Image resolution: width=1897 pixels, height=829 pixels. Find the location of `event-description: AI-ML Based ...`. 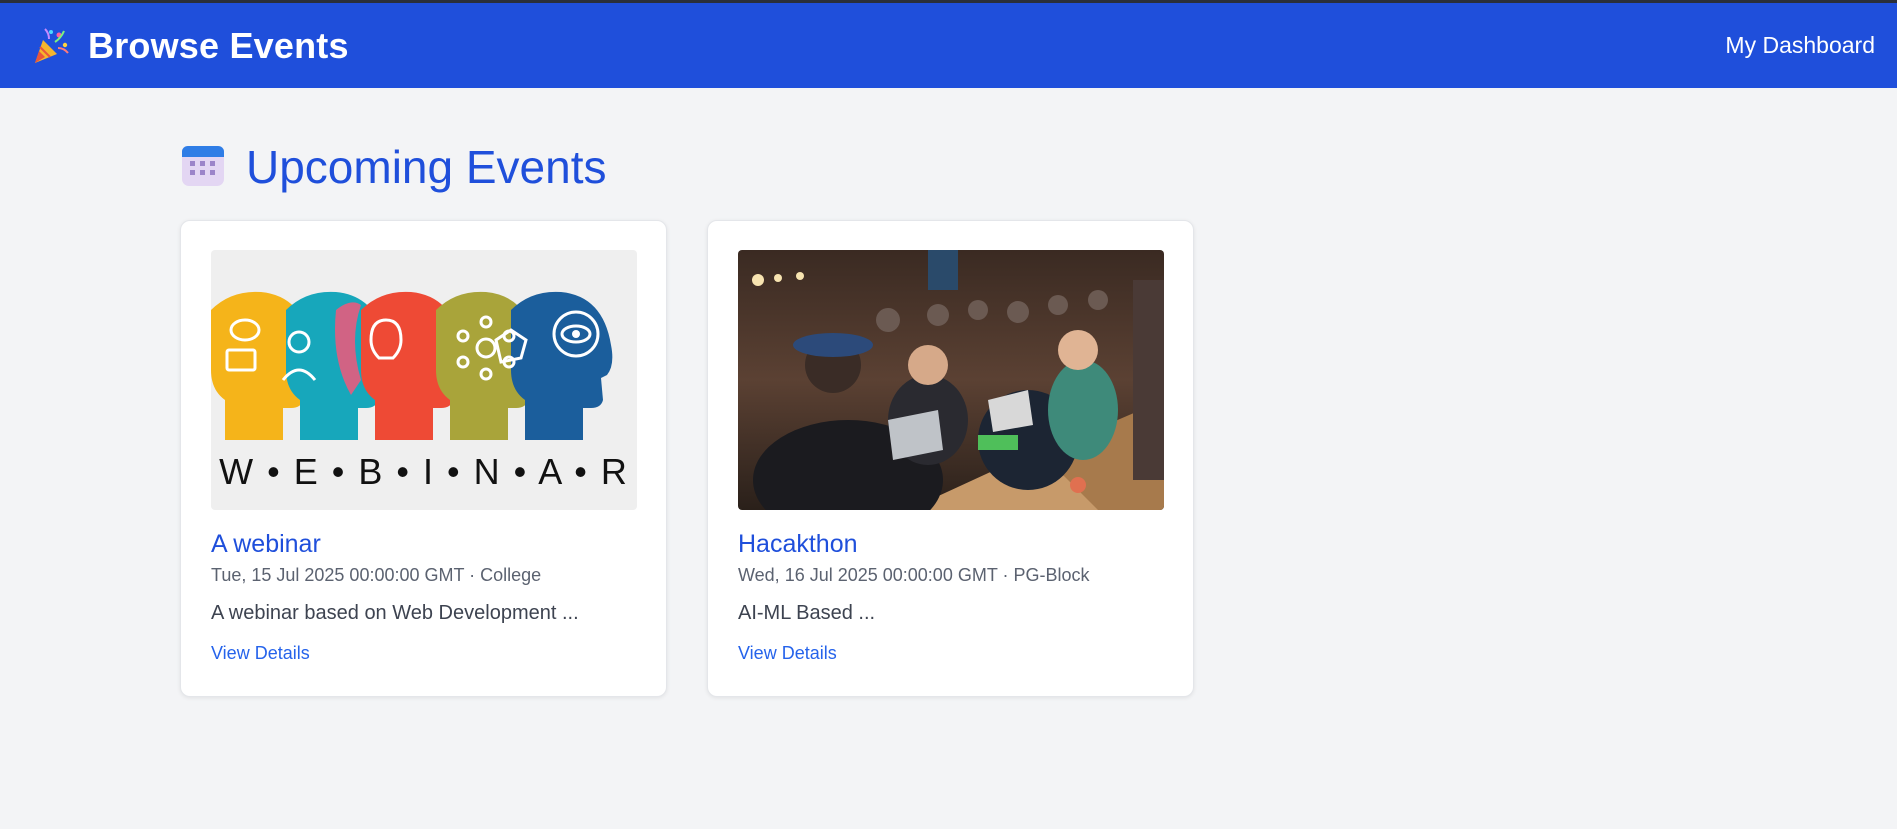

event-description: AI-ML Based ... is located at coordinates (807, 613).